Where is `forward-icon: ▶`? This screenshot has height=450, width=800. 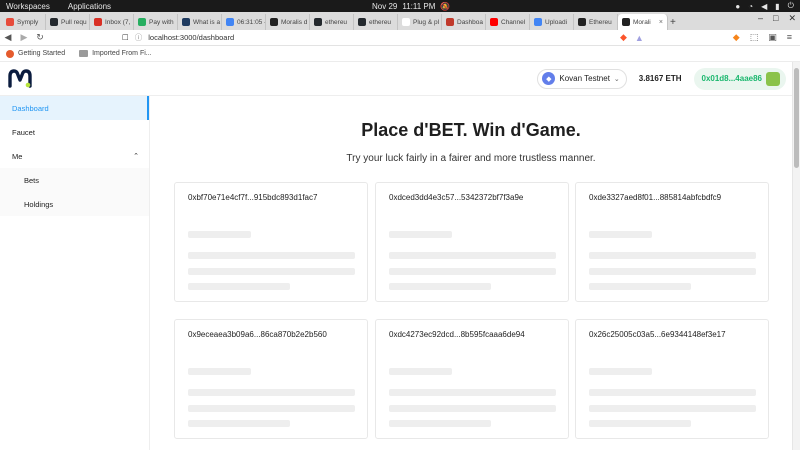
forward-icon: ▶ is located at coordinates (24, 37).